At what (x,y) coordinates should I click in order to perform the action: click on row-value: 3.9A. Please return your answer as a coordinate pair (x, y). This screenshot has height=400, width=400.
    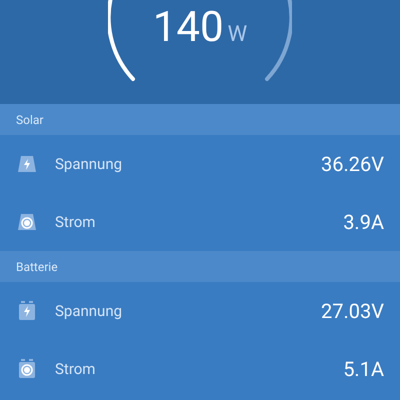
    Looking at the image, I should click on (363, 222).